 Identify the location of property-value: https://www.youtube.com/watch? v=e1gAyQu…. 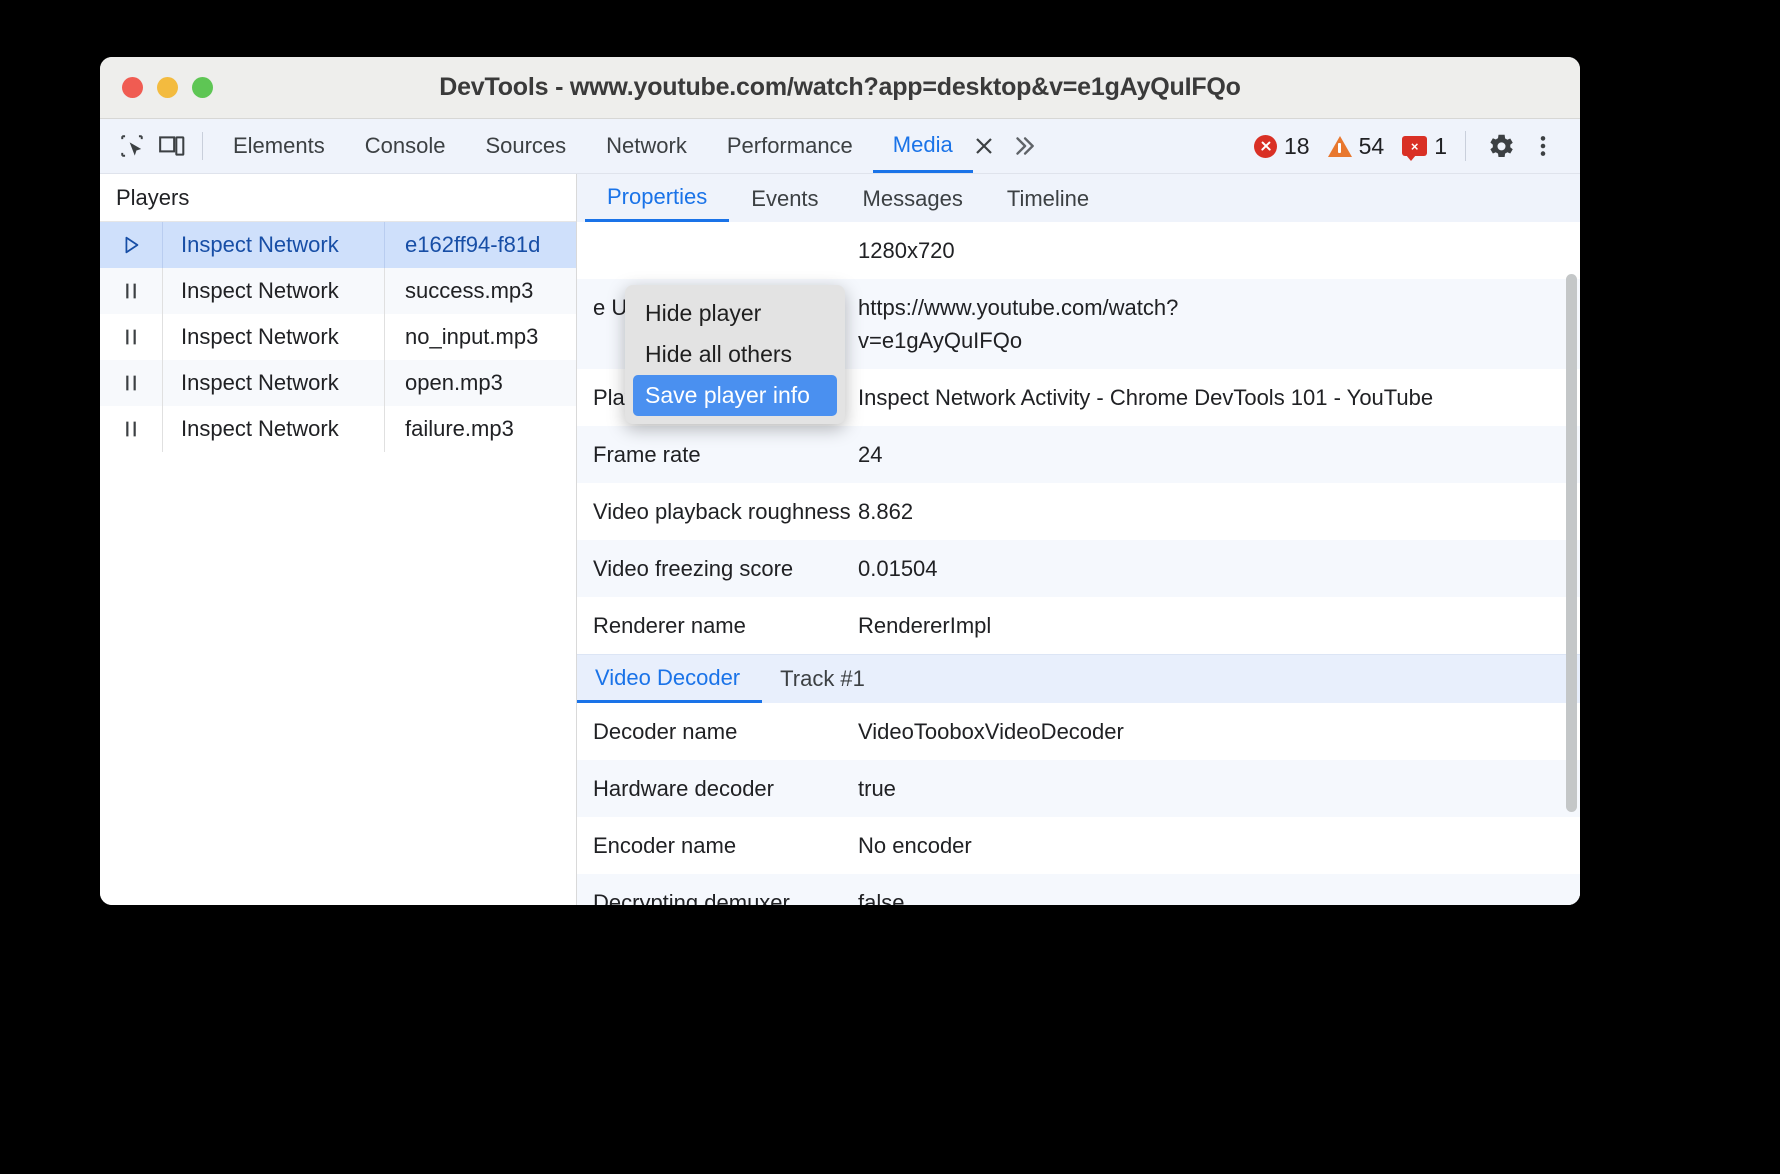
(1018, 324).